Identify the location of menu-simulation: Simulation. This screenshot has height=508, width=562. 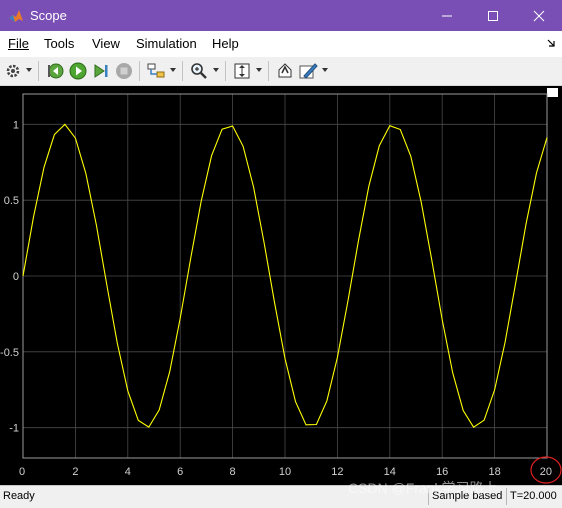
(166, 43).